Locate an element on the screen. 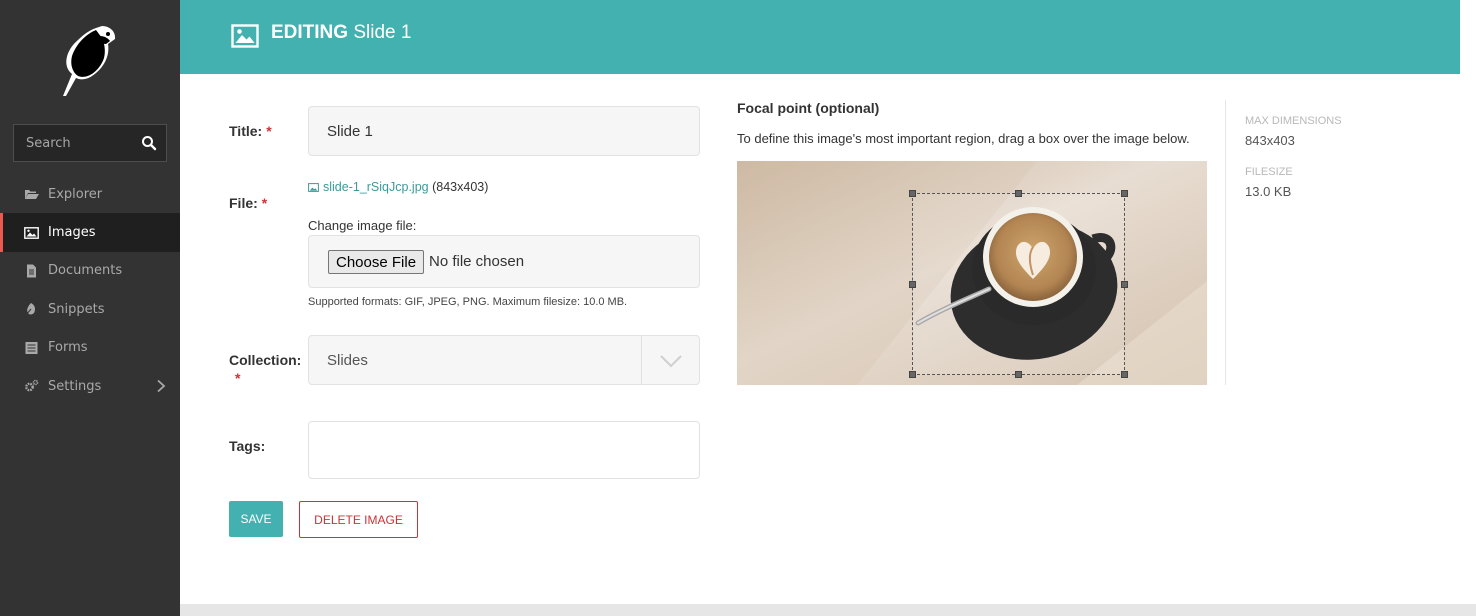 The height and width of the screenshot is (616, 1476). sidebar-item-label: Images is located at coordinates (72, 233).